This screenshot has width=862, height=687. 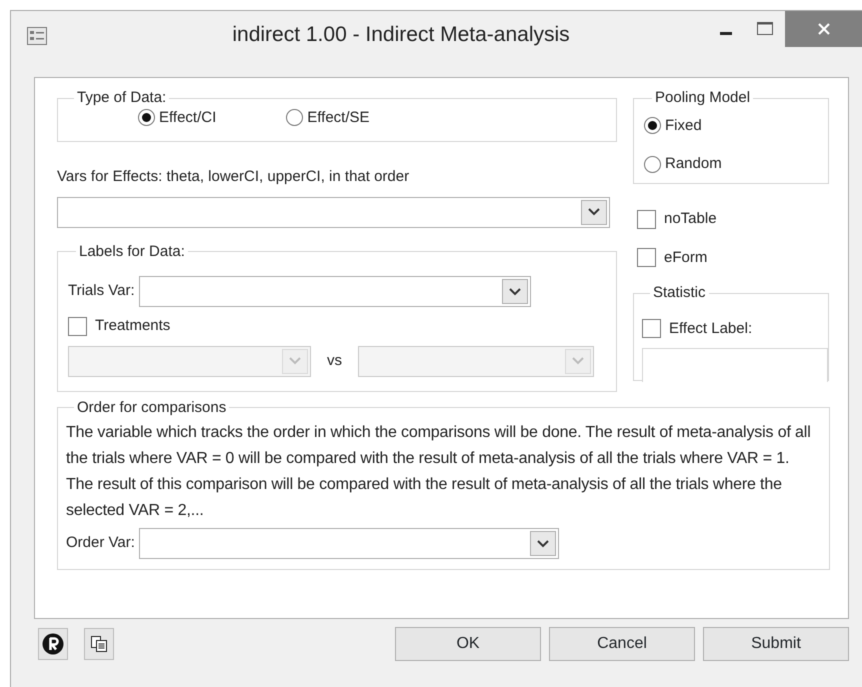 I want to click on radio-option: Random, so click(x=732, y=164).